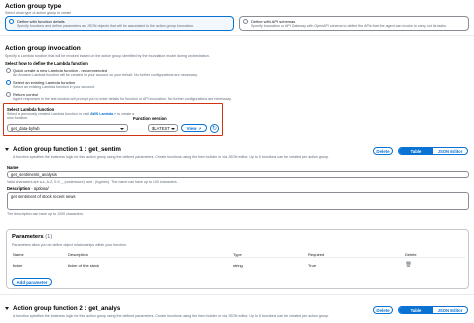  What do you see at coordinates (19, 188) in the screenshot?
I see `description-label-text: Description` at bounding box center [19, 188].